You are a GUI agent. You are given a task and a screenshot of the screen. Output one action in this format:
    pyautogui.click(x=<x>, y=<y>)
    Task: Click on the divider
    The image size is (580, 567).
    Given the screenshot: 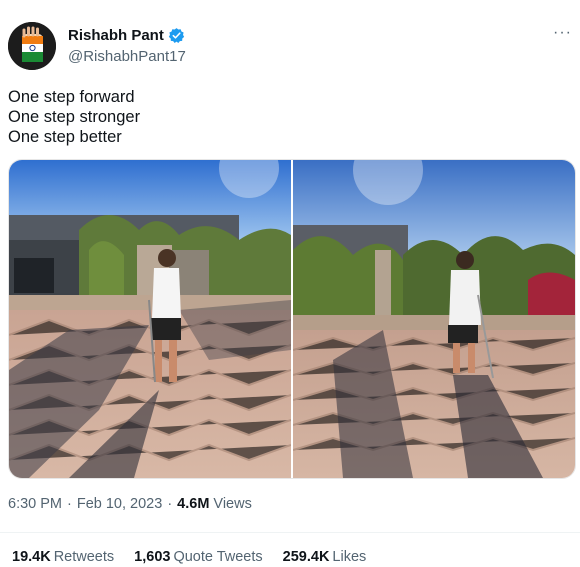 What is the action you would take?
    pyautogui.click(x=290, y=532)
    